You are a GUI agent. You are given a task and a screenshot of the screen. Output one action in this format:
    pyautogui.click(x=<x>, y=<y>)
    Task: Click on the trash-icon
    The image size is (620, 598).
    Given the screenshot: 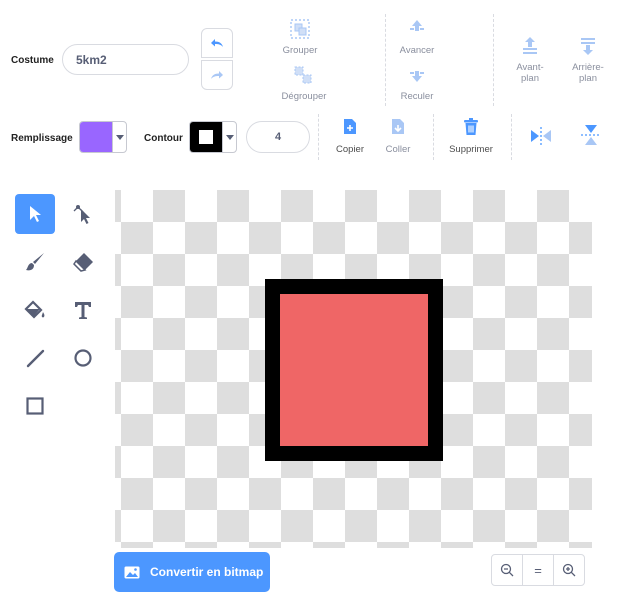 What is the action you would take?
    pyautogui.click(x=471, y=126)
    